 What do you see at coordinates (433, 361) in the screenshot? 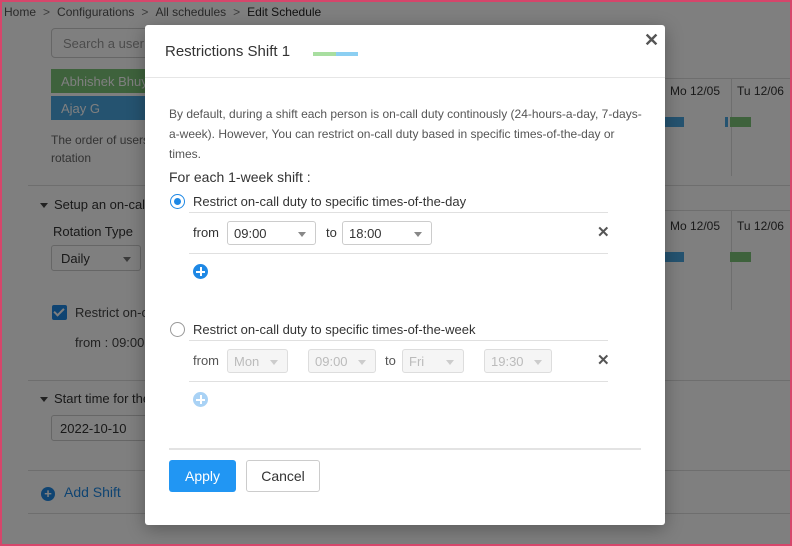
I see `week-to-day-select: Fri` at bounding box center [433, 361].